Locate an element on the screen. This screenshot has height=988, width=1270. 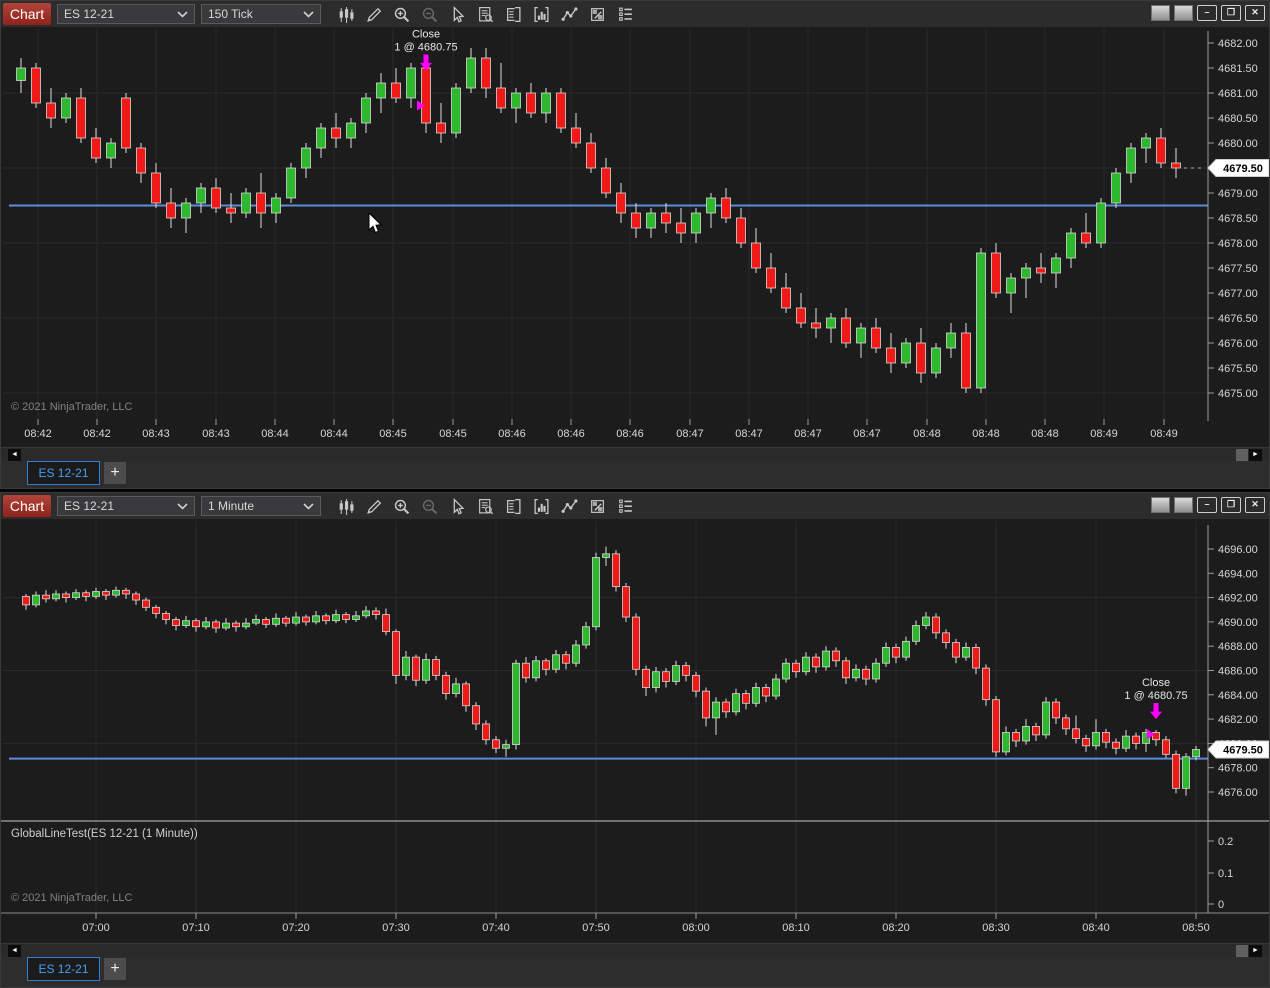
interval-dropdown: 1 Minute is located at coordinates (261, 506).